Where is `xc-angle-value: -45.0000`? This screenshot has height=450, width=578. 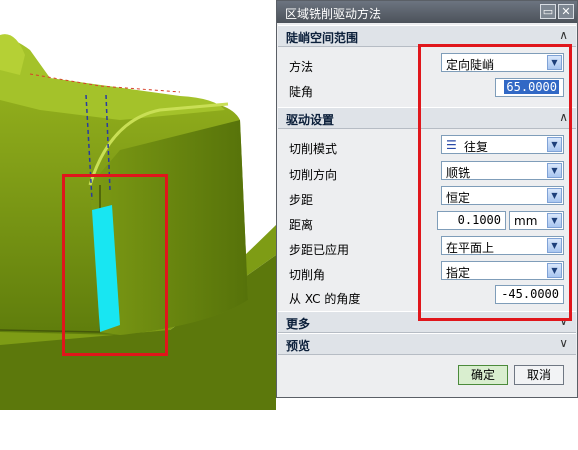 xc-angle-value: -45.0000 is located at coordinates (530, 294).